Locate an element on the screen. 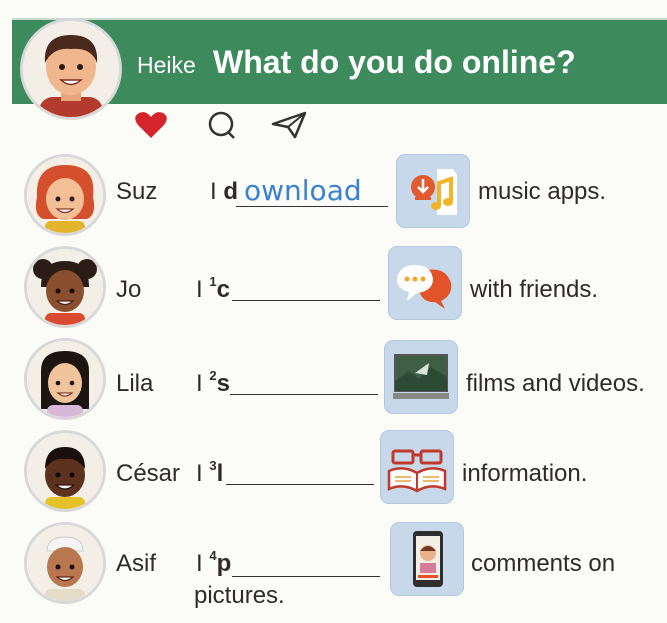  header-speaker: Heike is located at coordinates (166, 65).